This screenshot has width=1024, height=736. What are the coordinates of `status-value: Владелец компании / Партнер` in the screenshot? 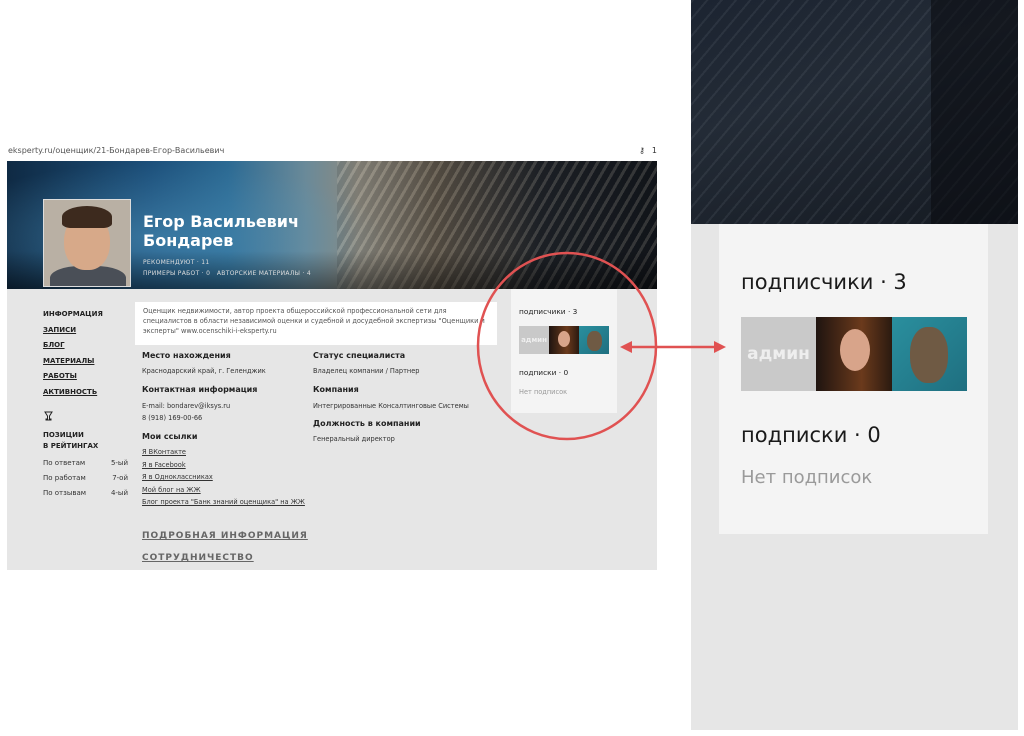 It's located at (366, 371).